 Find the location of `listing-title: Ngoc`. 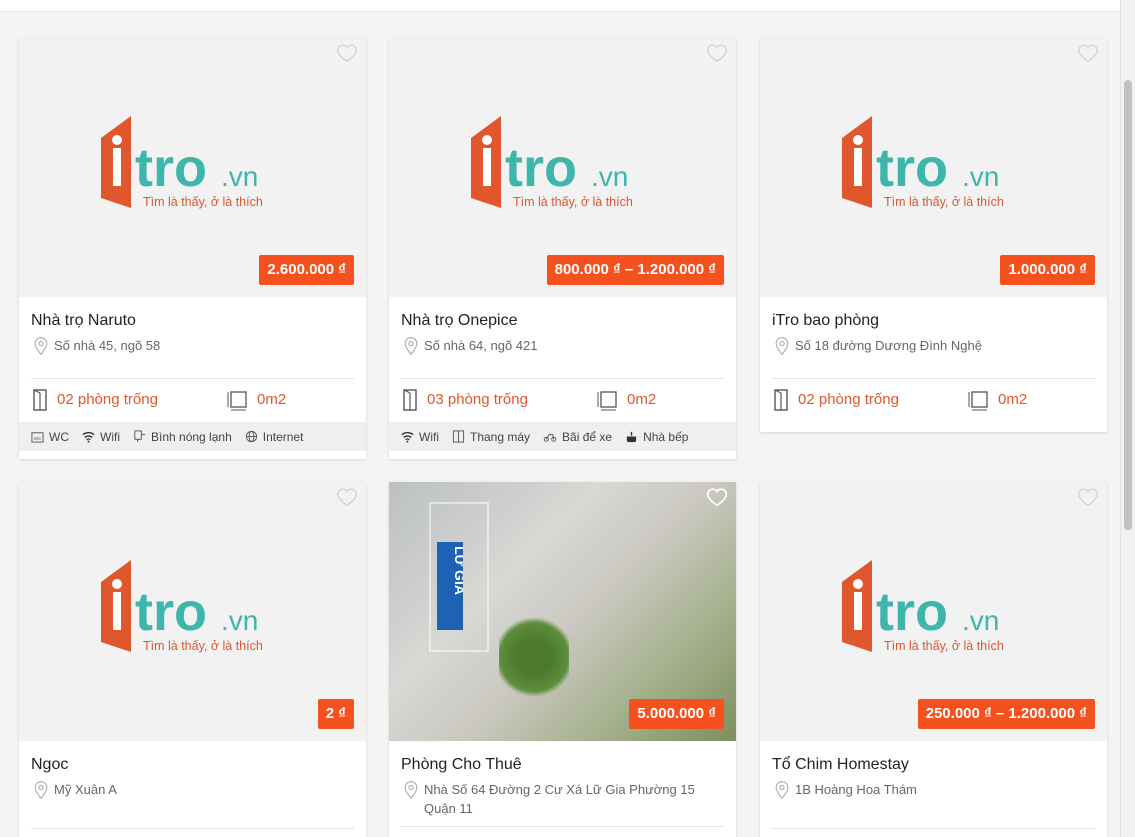

listing-title: Ngoc is located at coordinates (192, 765).